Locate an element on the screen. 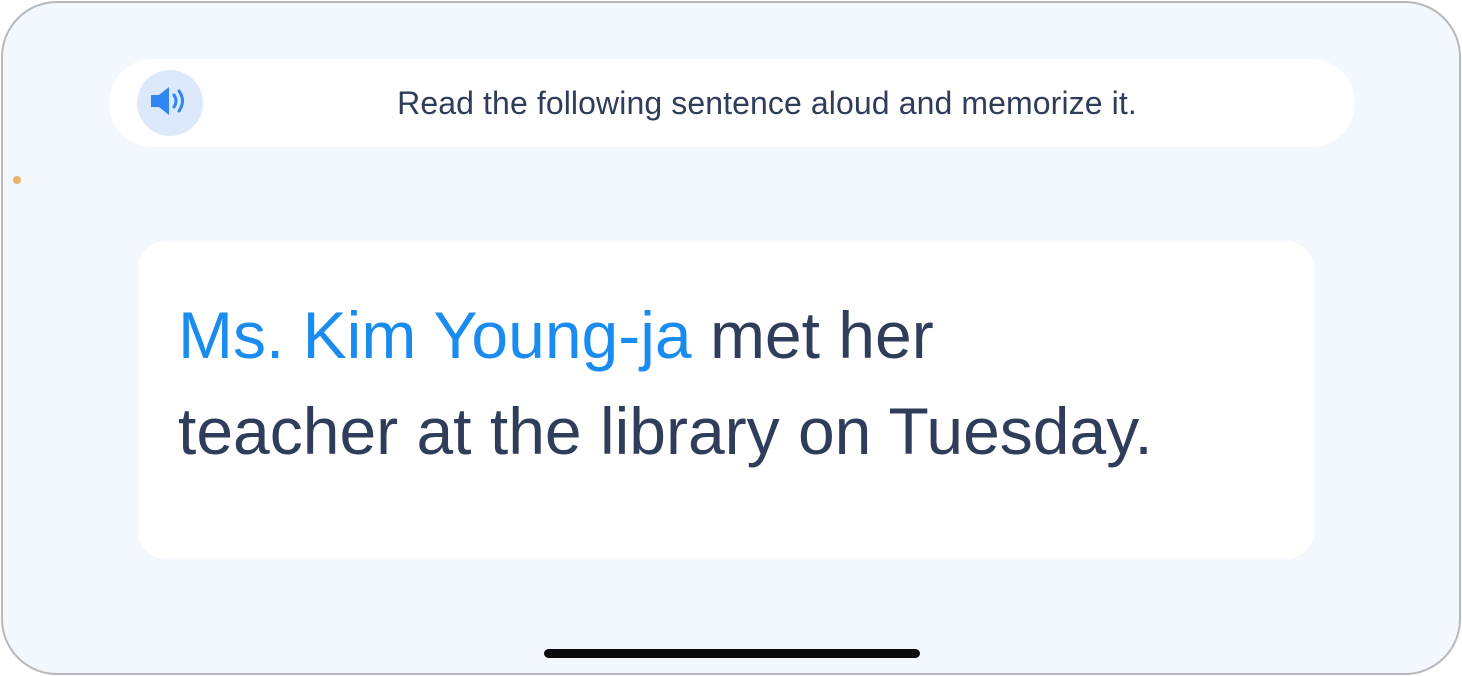  sentence-rest-line2: teacher at the library on Tuesday. is located at coordinates (665, 431).